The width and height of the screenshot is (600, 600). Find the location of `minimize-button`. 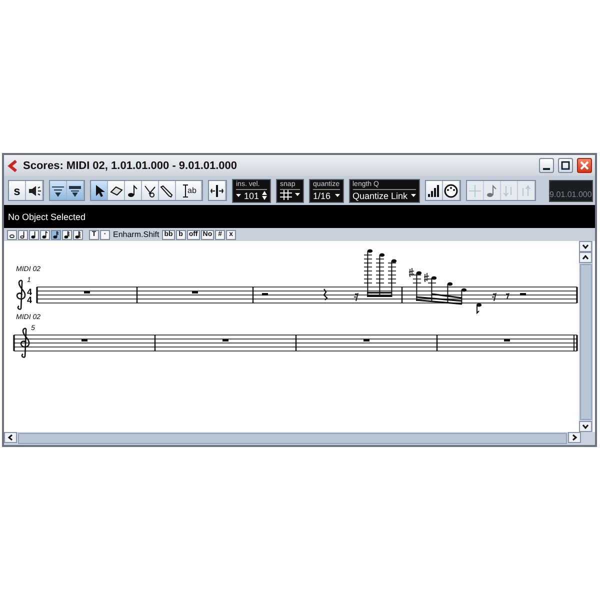

minimize-button is located at coordinates (546, 165).